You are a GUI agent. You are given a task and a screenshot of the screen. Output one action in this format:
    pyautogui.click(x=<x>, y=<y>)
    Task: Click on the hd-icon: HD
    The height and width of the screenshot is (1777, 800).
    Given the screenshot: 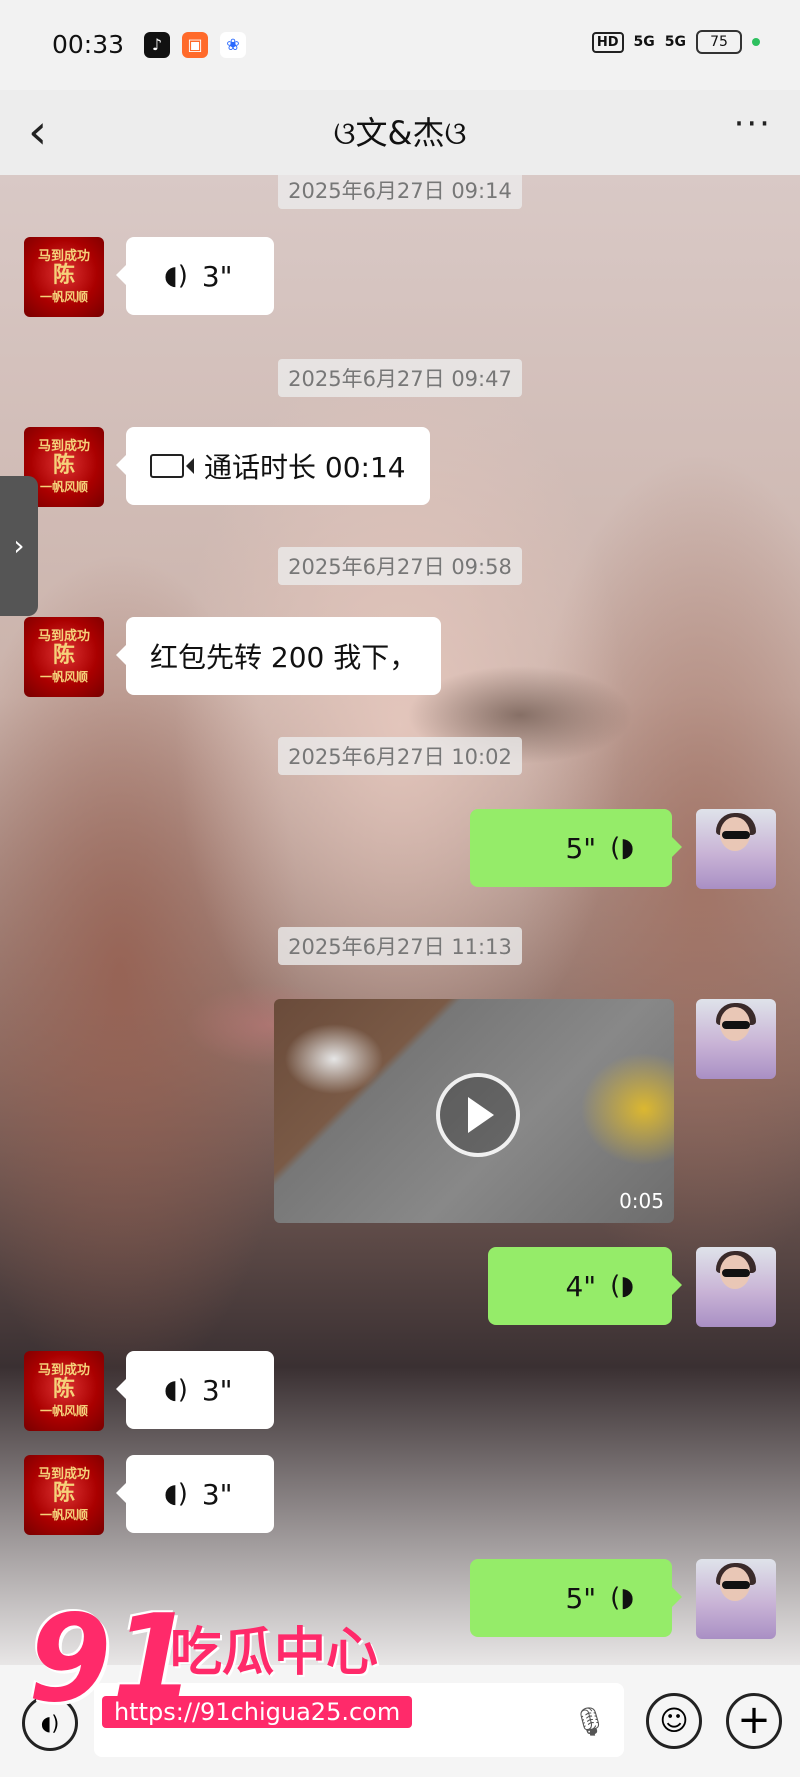 What is the action you would take?
    pyautogui.click(x=607, y=42)
    